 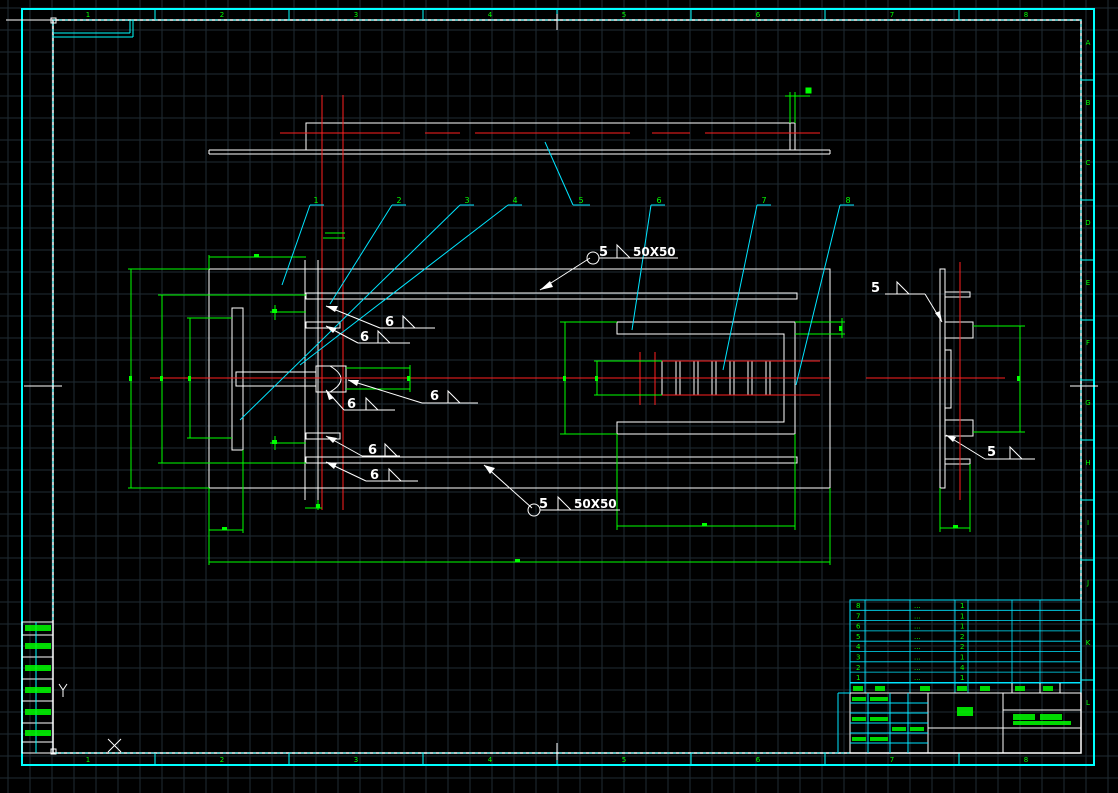 What do you see at coordinates (543, 504) in the screenshot?
I see `weld-bottom-leg: 5` at bounding box center [543, 504].